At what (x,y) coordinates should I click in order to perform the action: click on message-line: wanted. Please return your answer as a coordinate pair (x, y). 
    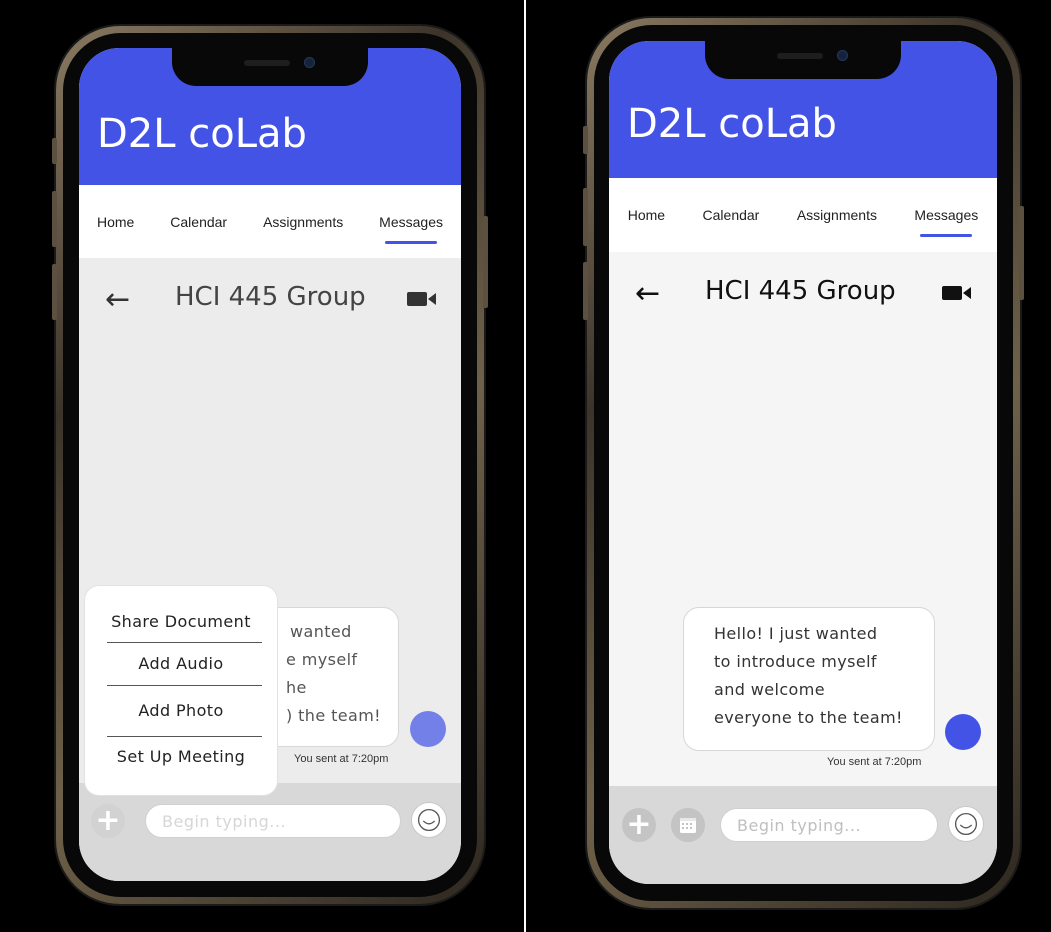
    Looking at the image, I should click on (321, 631).